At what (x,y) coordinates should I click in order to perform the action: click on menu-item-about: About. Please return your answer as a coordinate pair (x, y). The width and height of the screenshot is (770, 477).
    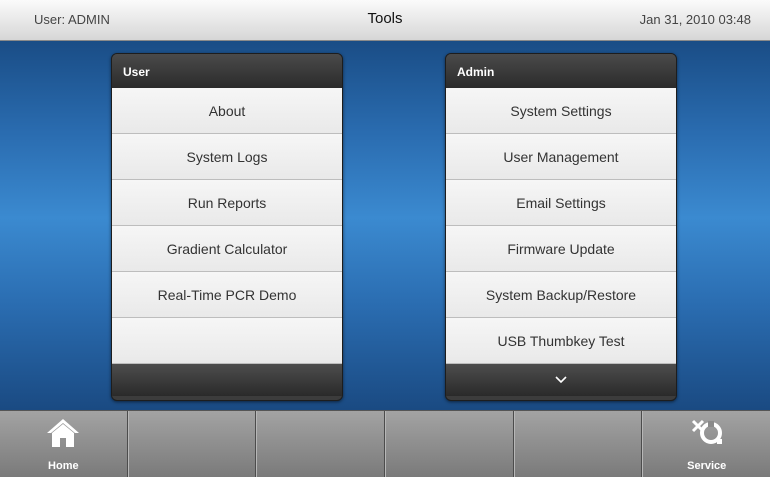
    Looking at the image, I should click on (227, 111).